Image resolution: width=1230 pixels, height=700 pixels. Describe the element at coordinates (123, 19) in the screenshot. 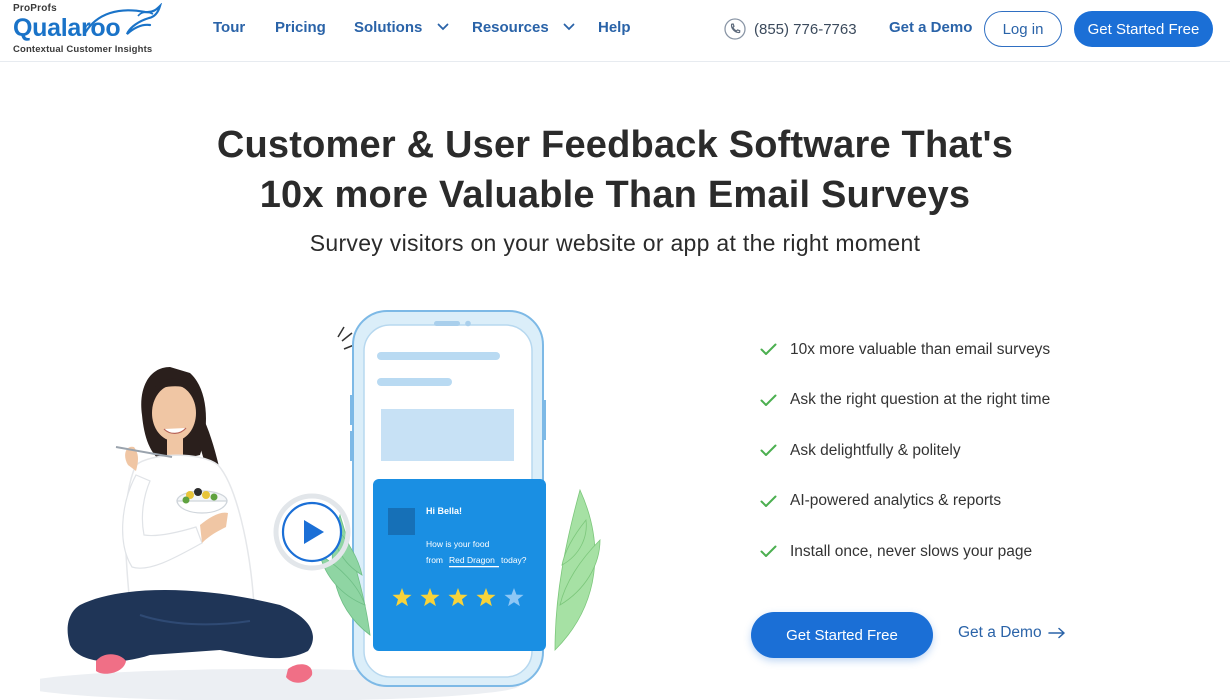

I see `kangaroo-logo-icon` at that location.